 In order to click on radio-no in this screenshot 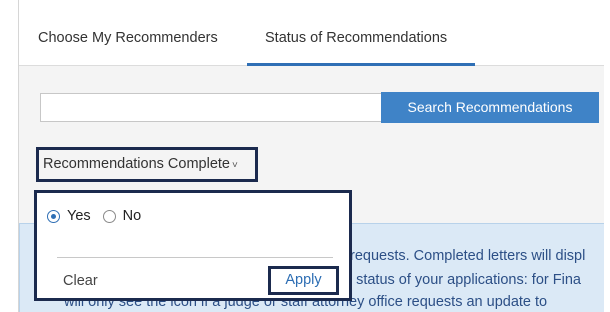, I will do `click(109, 216)`.